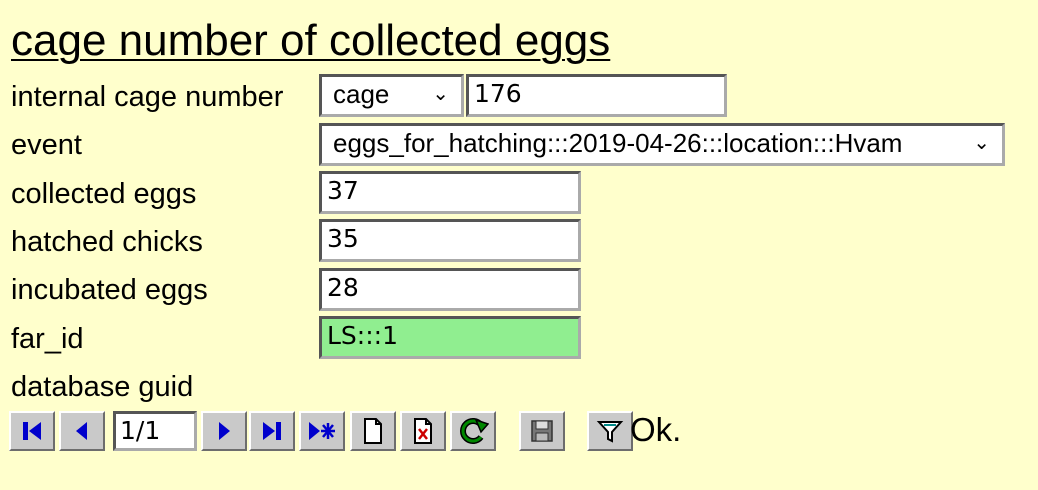 The width and height of the screenshot is (1038, 490). What do you see at coordinates (450, 337) in the screenshot?
I see `far-id-input: LS:::1` at bounding box center [450, 337].